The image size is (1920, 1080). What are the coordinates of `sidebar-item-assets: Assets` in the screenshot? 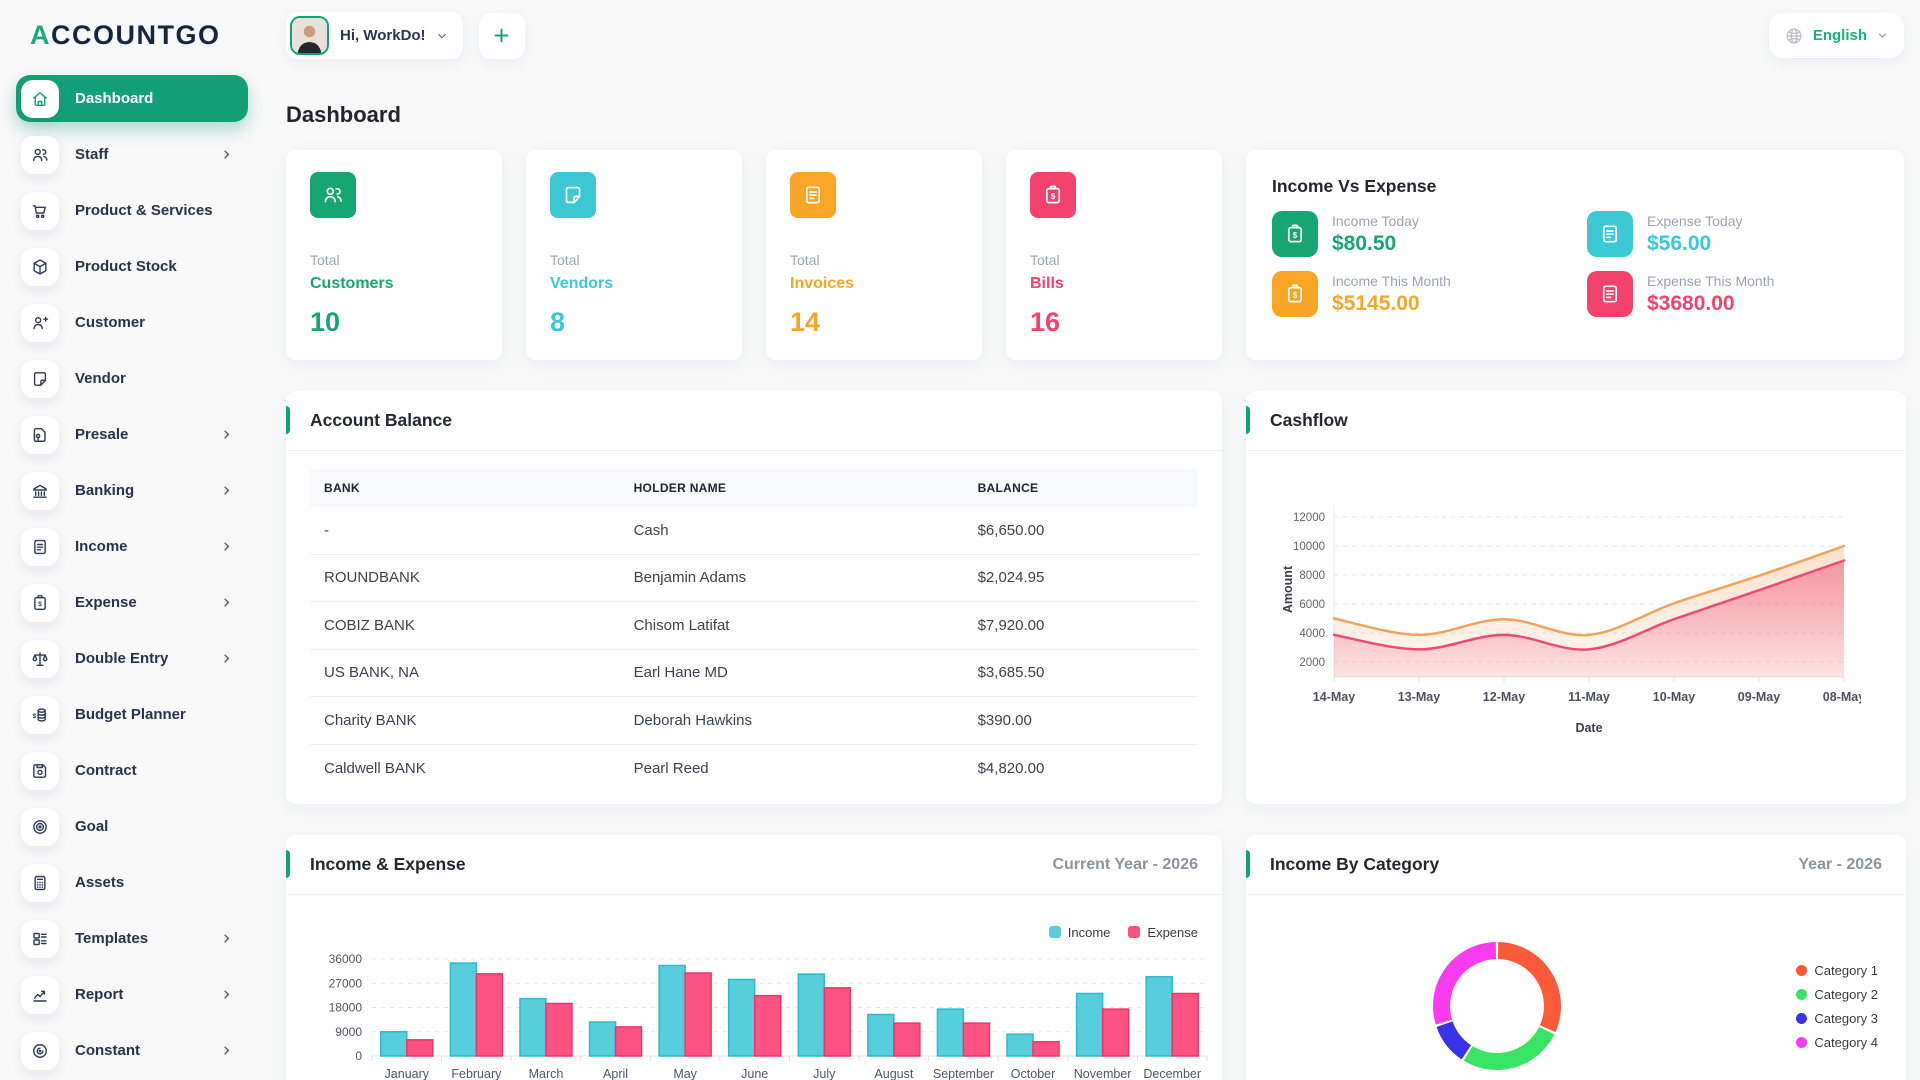 It's located at (132, 882).